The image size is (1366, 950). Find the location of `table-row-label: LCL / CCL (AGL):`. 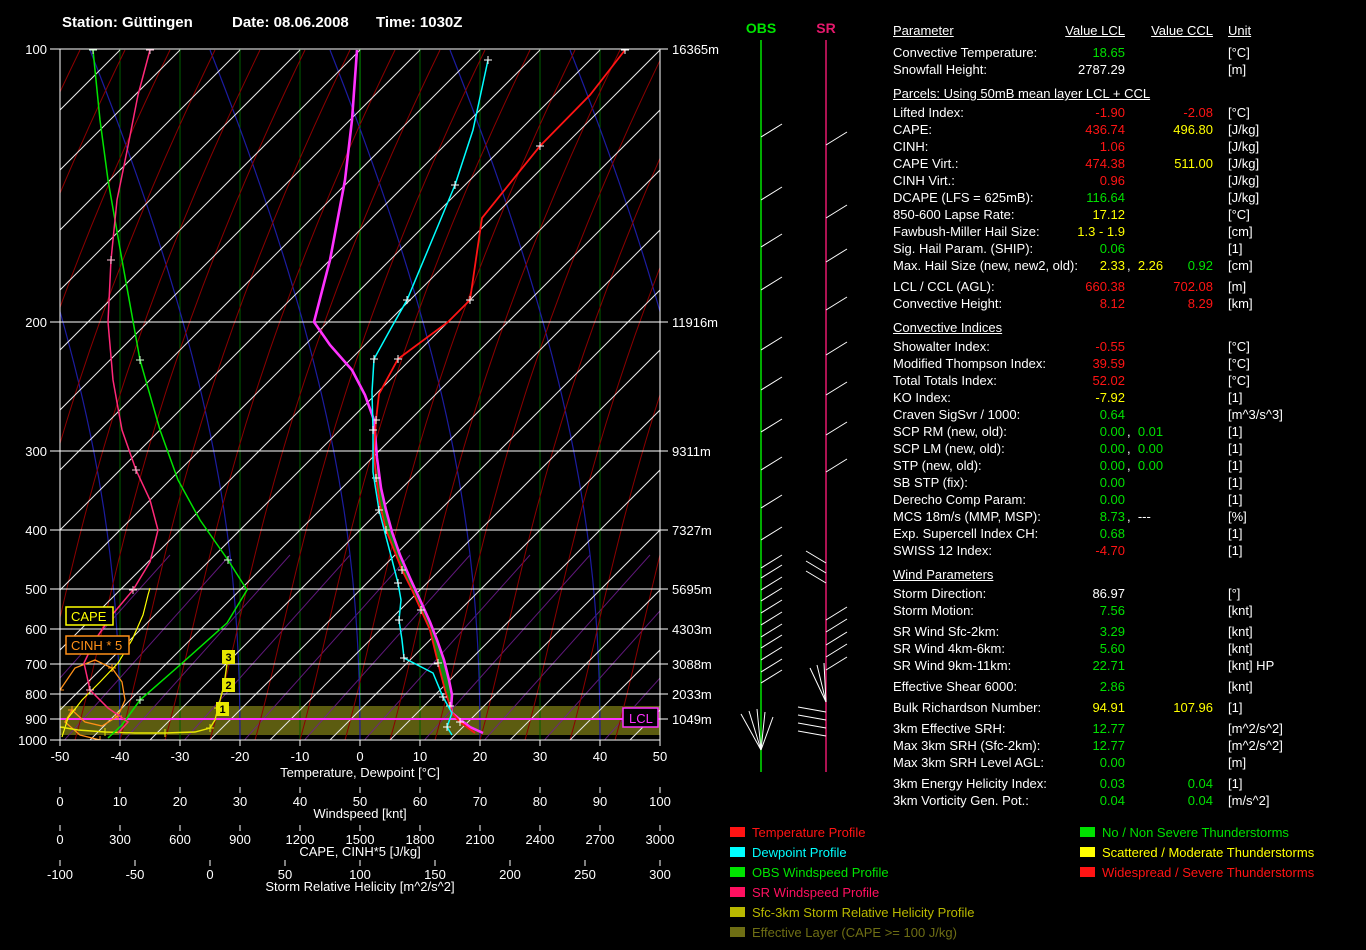

table-row-label: LCL / CCL (AGL): is located at coordinates (944, 286).